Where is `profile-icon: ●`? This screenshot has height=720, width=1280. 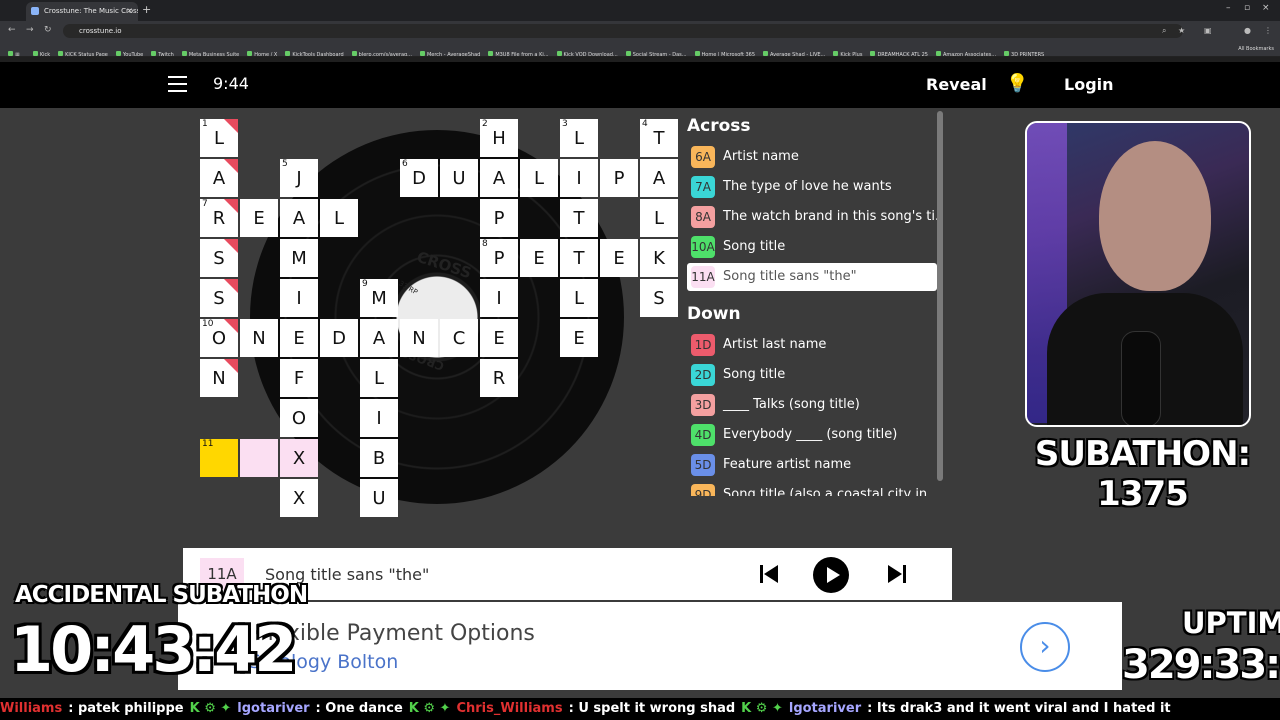
profile-icon: ● is located at coordinates (1247, 30).